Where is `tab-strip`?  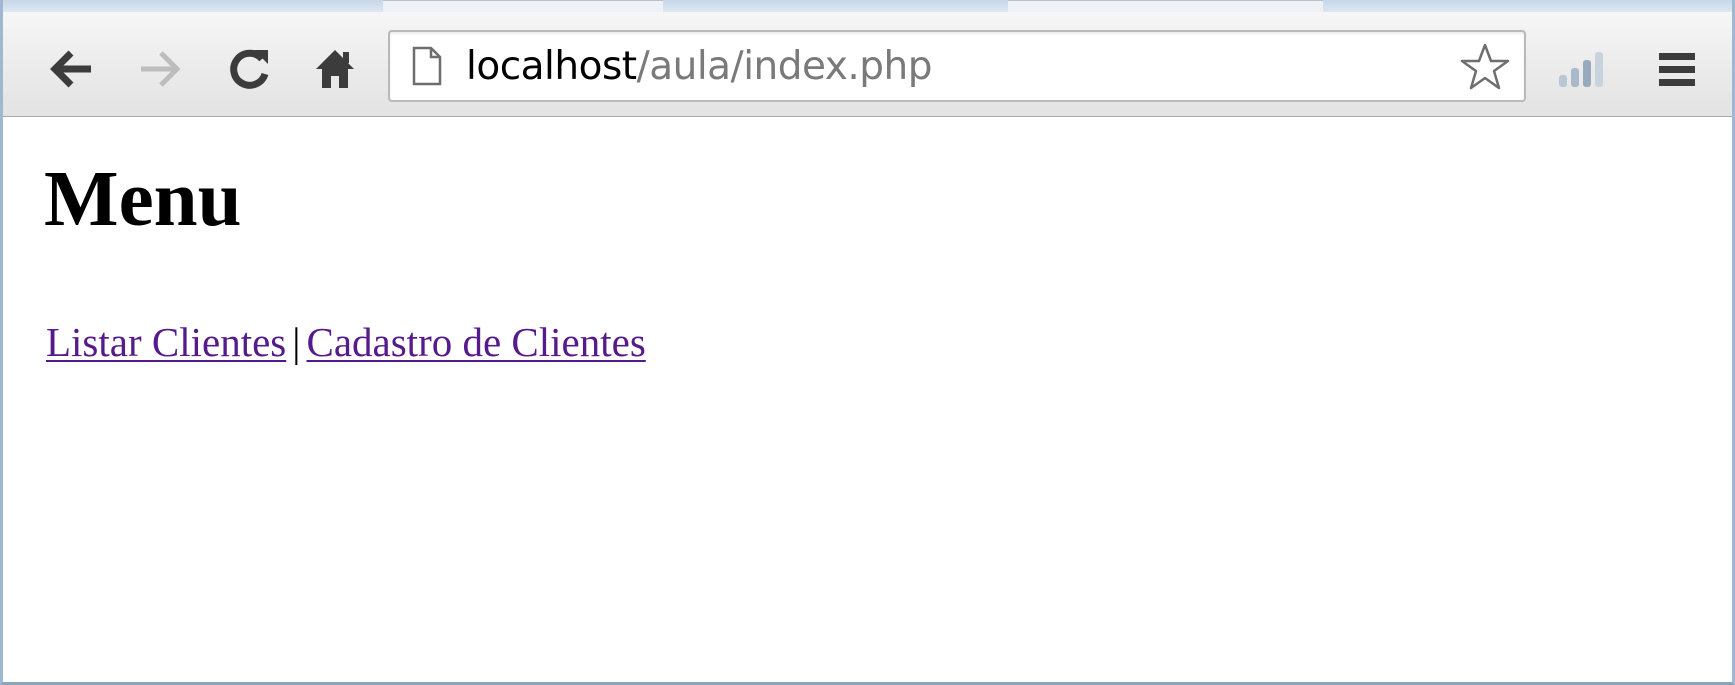 tab-strip is located at coordinates (867, 6).